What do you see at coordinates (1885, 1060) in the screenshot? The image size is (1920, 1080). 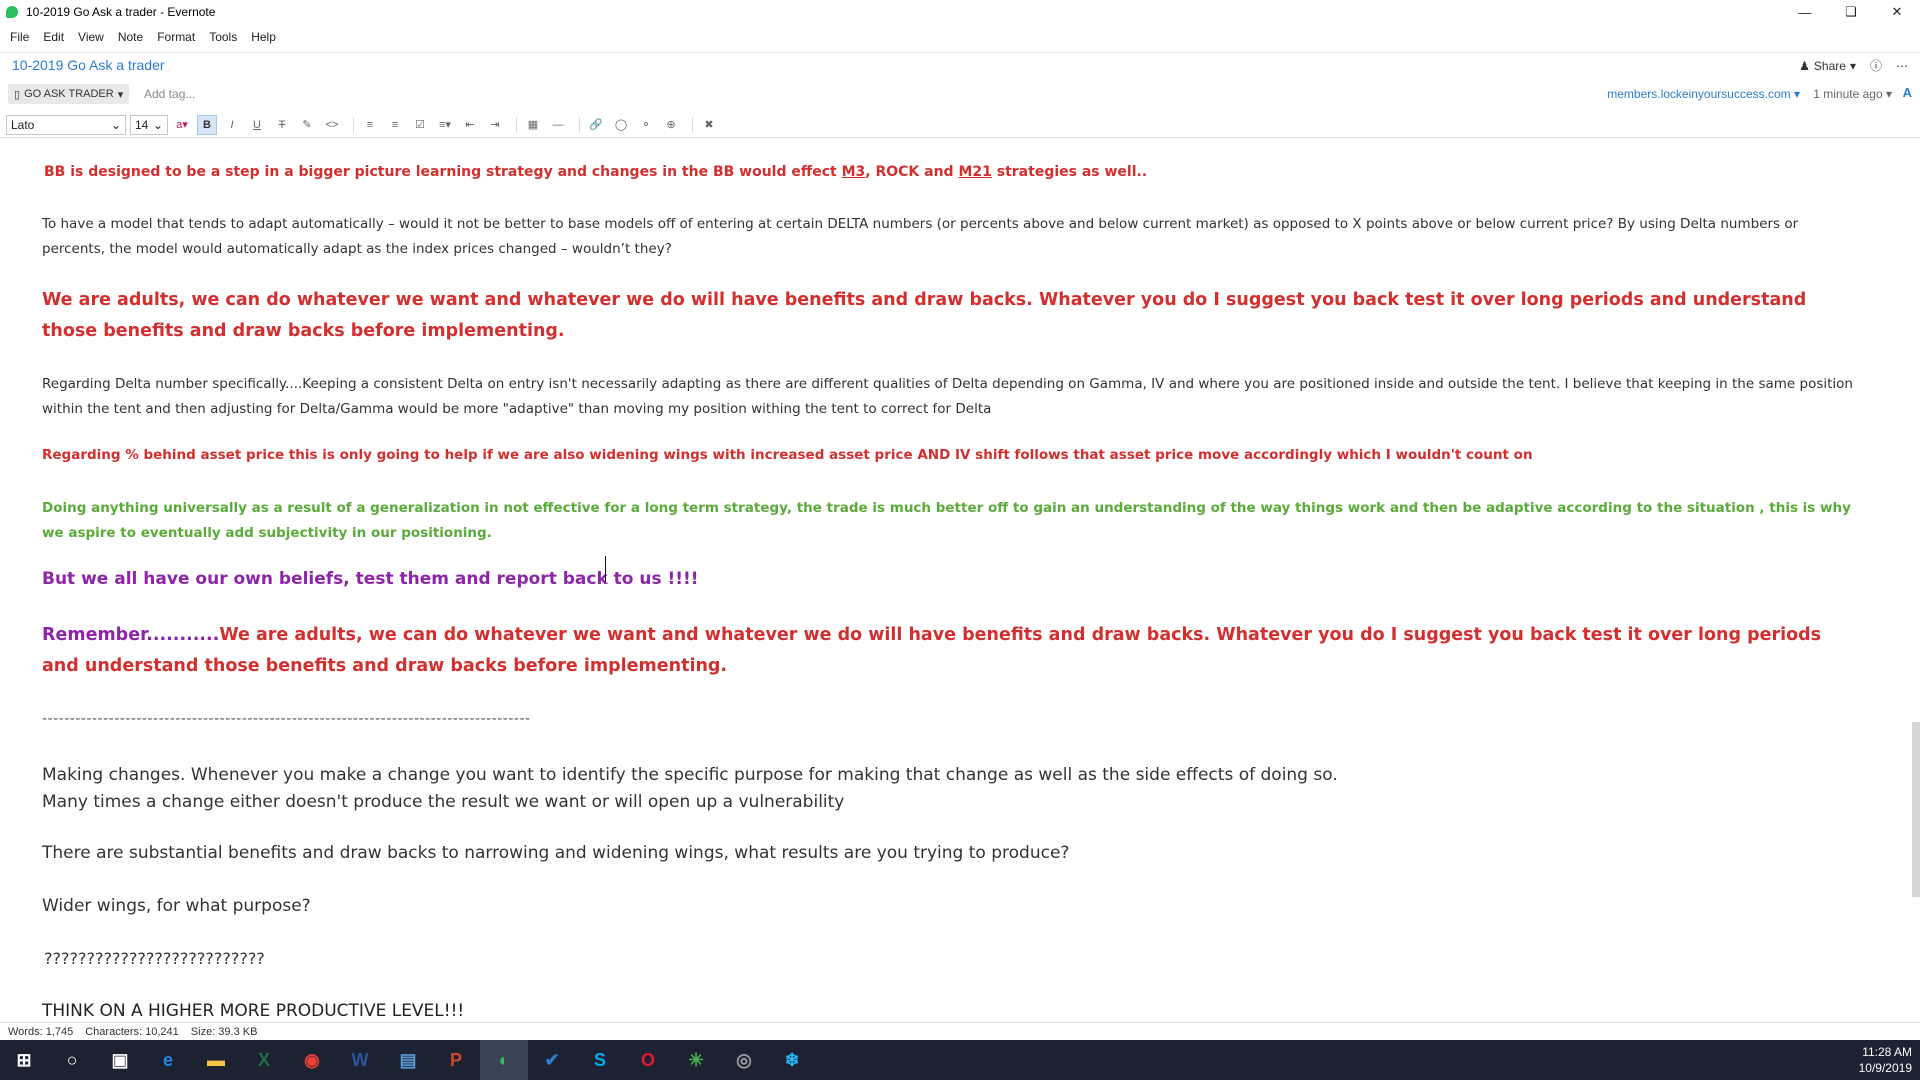 I see `system-clock: 11:28 AM 10/9/2019` at bounding box center [1885, 1060].